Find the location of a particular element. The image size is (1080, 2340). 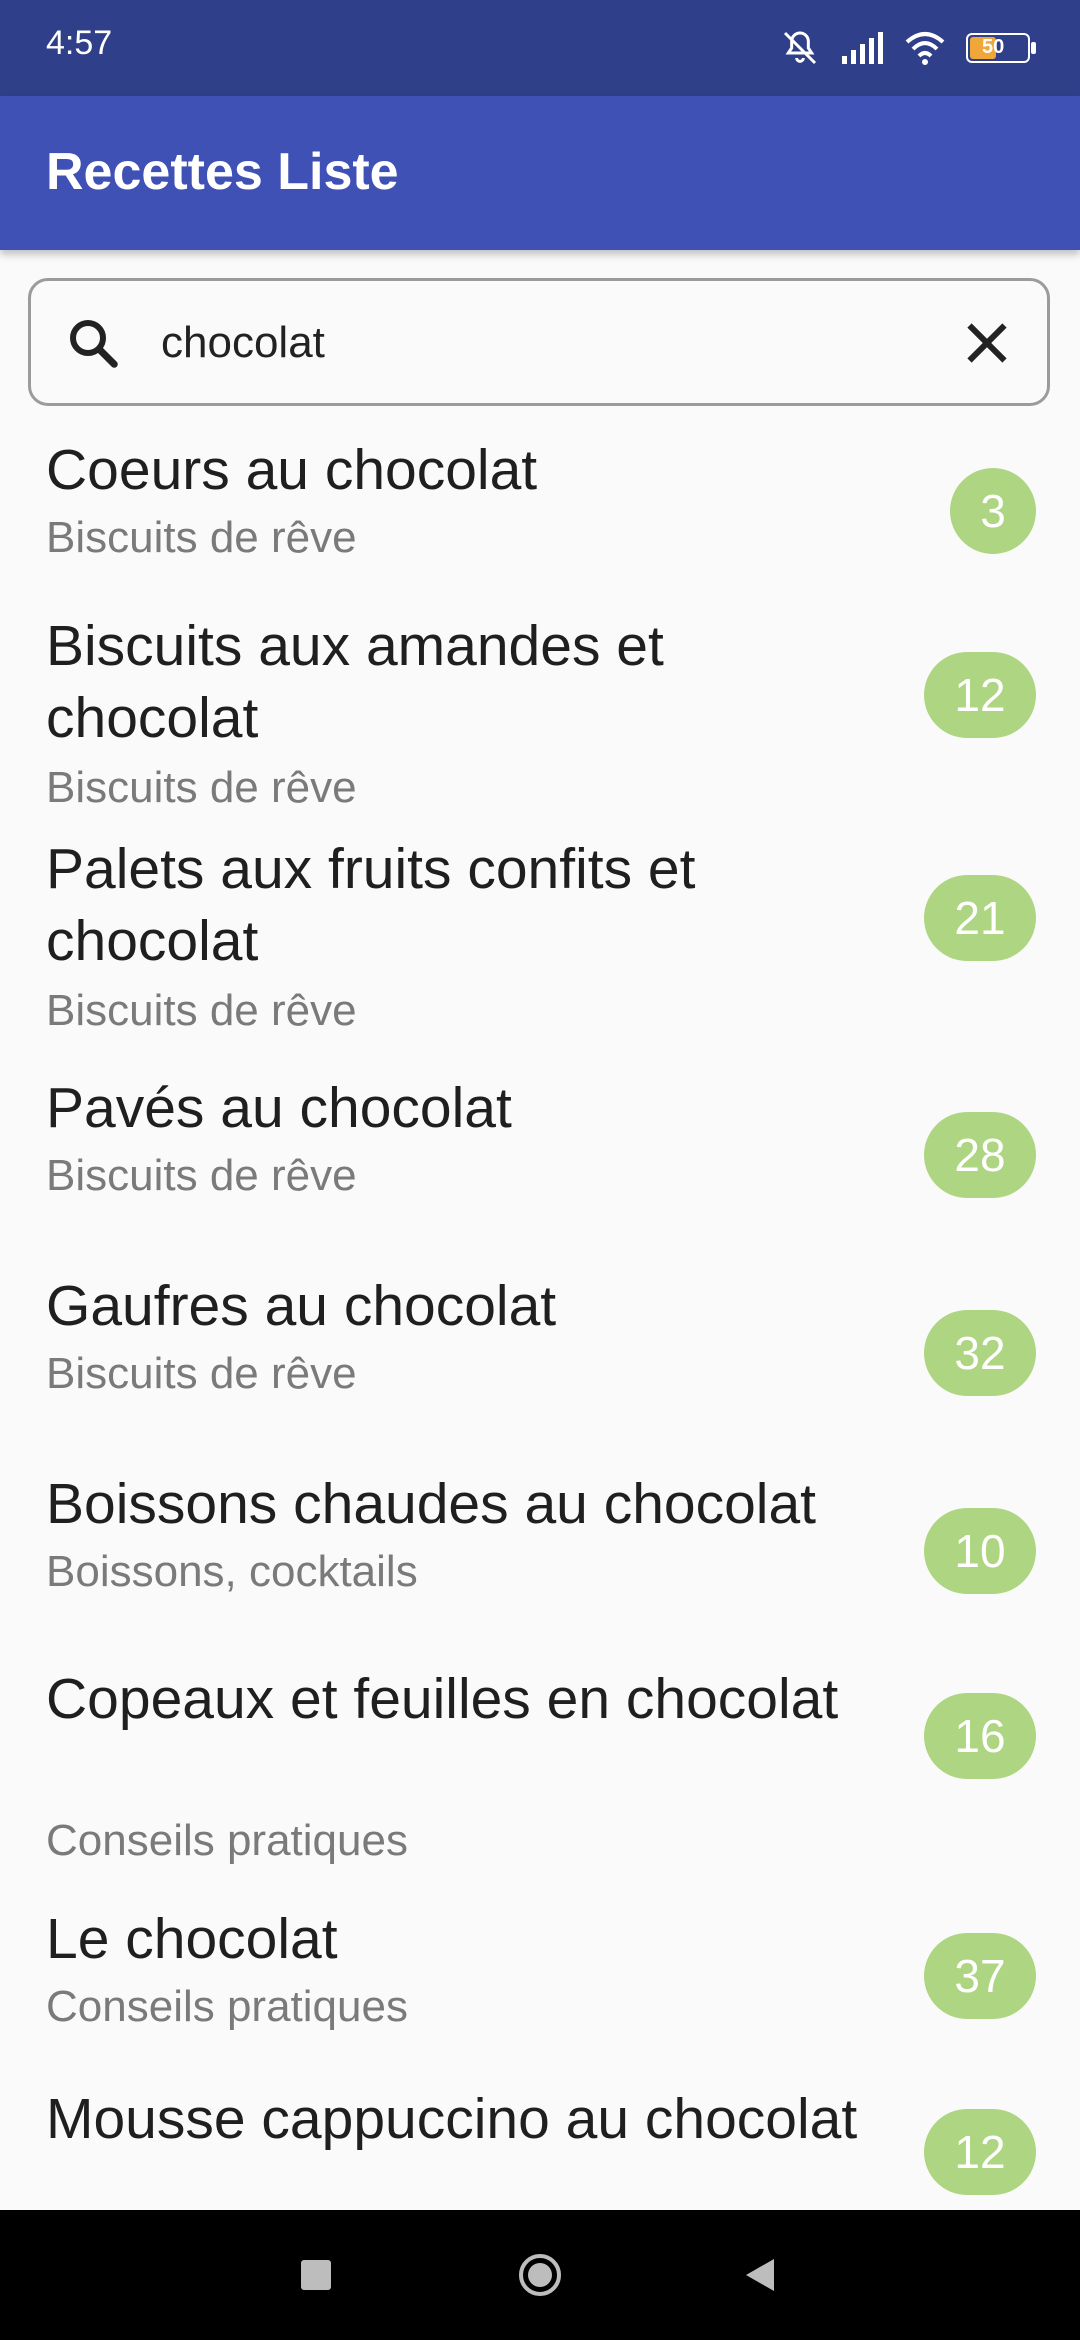

recipe-title: Mousse cappuccino au chocolat is located at coordinates (452, 2119).